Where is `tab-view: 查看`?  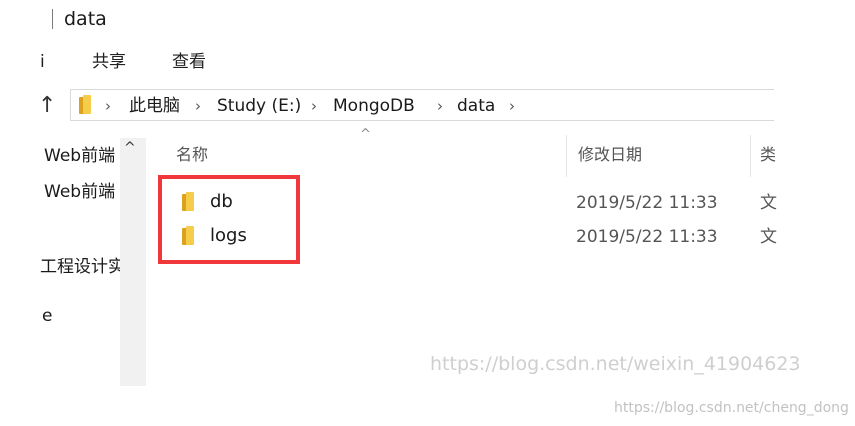
tab-view: 查看 is located at coordinates (189, 62).